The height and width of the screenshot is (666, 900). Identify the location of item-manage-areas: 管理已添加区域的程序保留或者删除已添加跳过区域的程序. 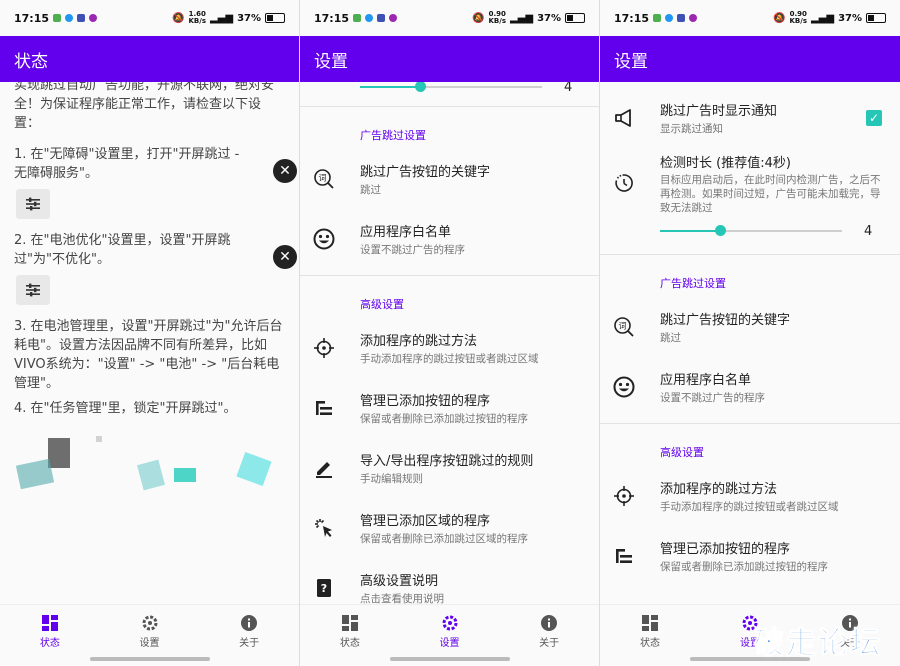
(449, 528).